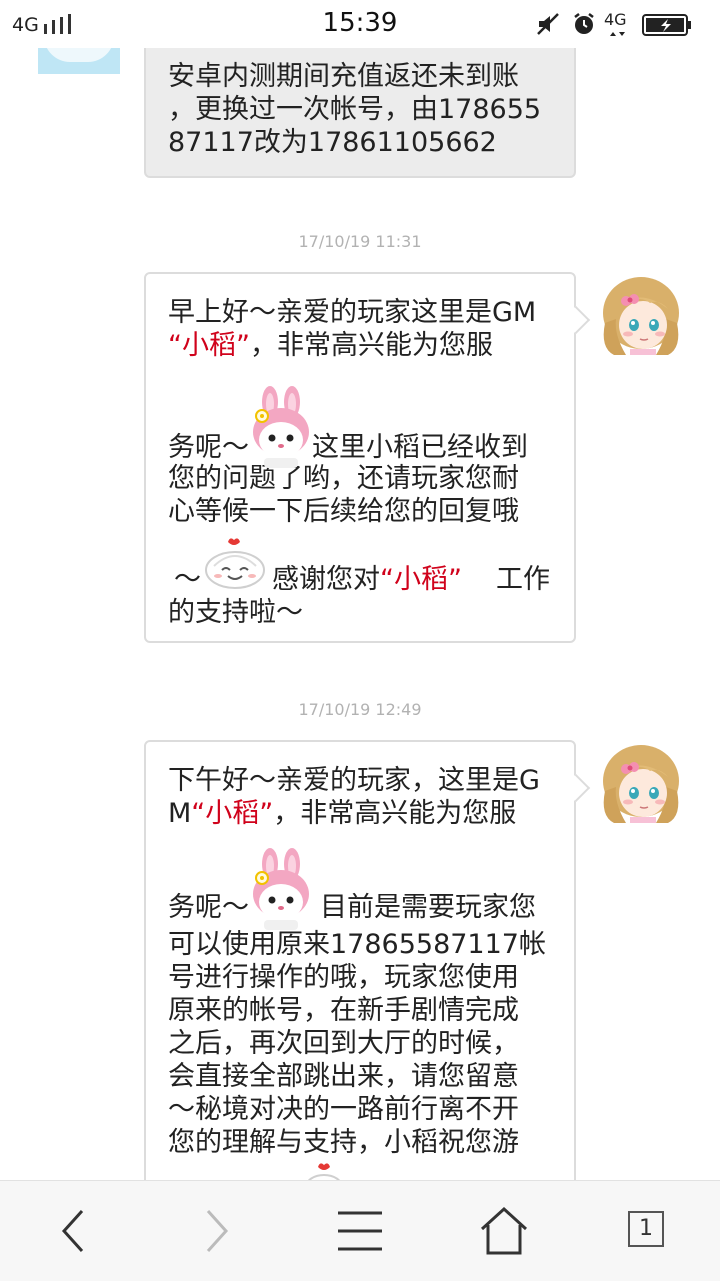 The image size is (720, 1281). I want to click on message-line: “小稻”，非常高兴能为您服, so click(371, 345).